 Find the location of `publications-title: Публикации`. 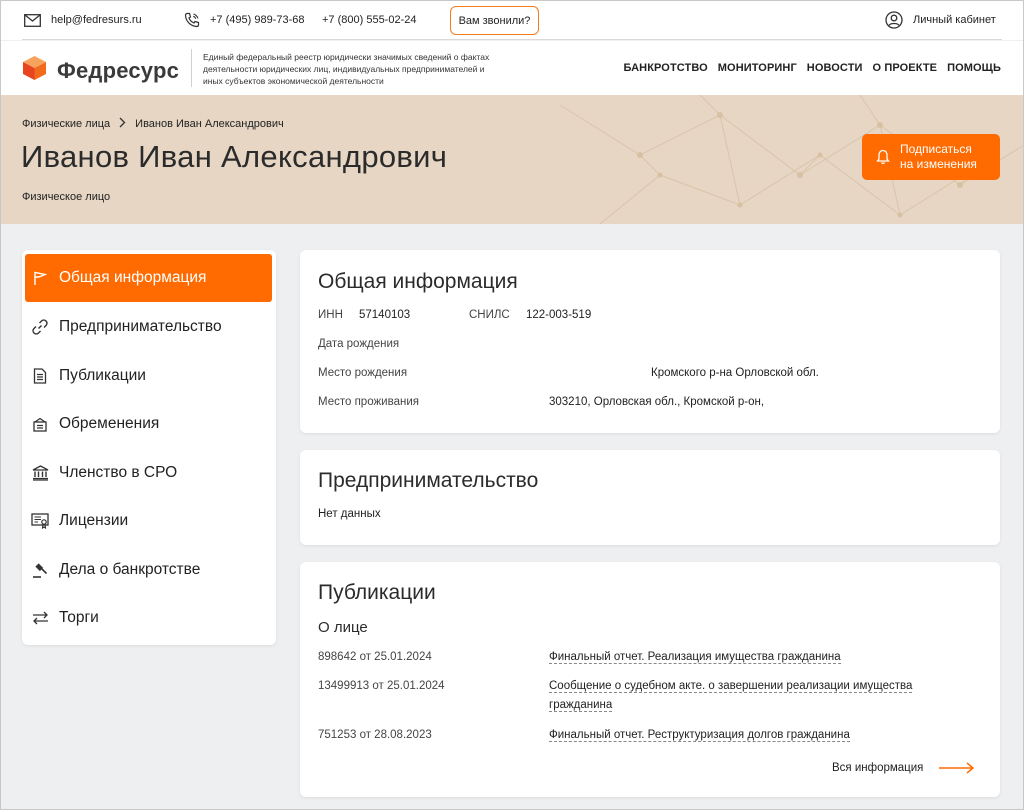

publications-title: Публикации is located at coordinates (377, 592).